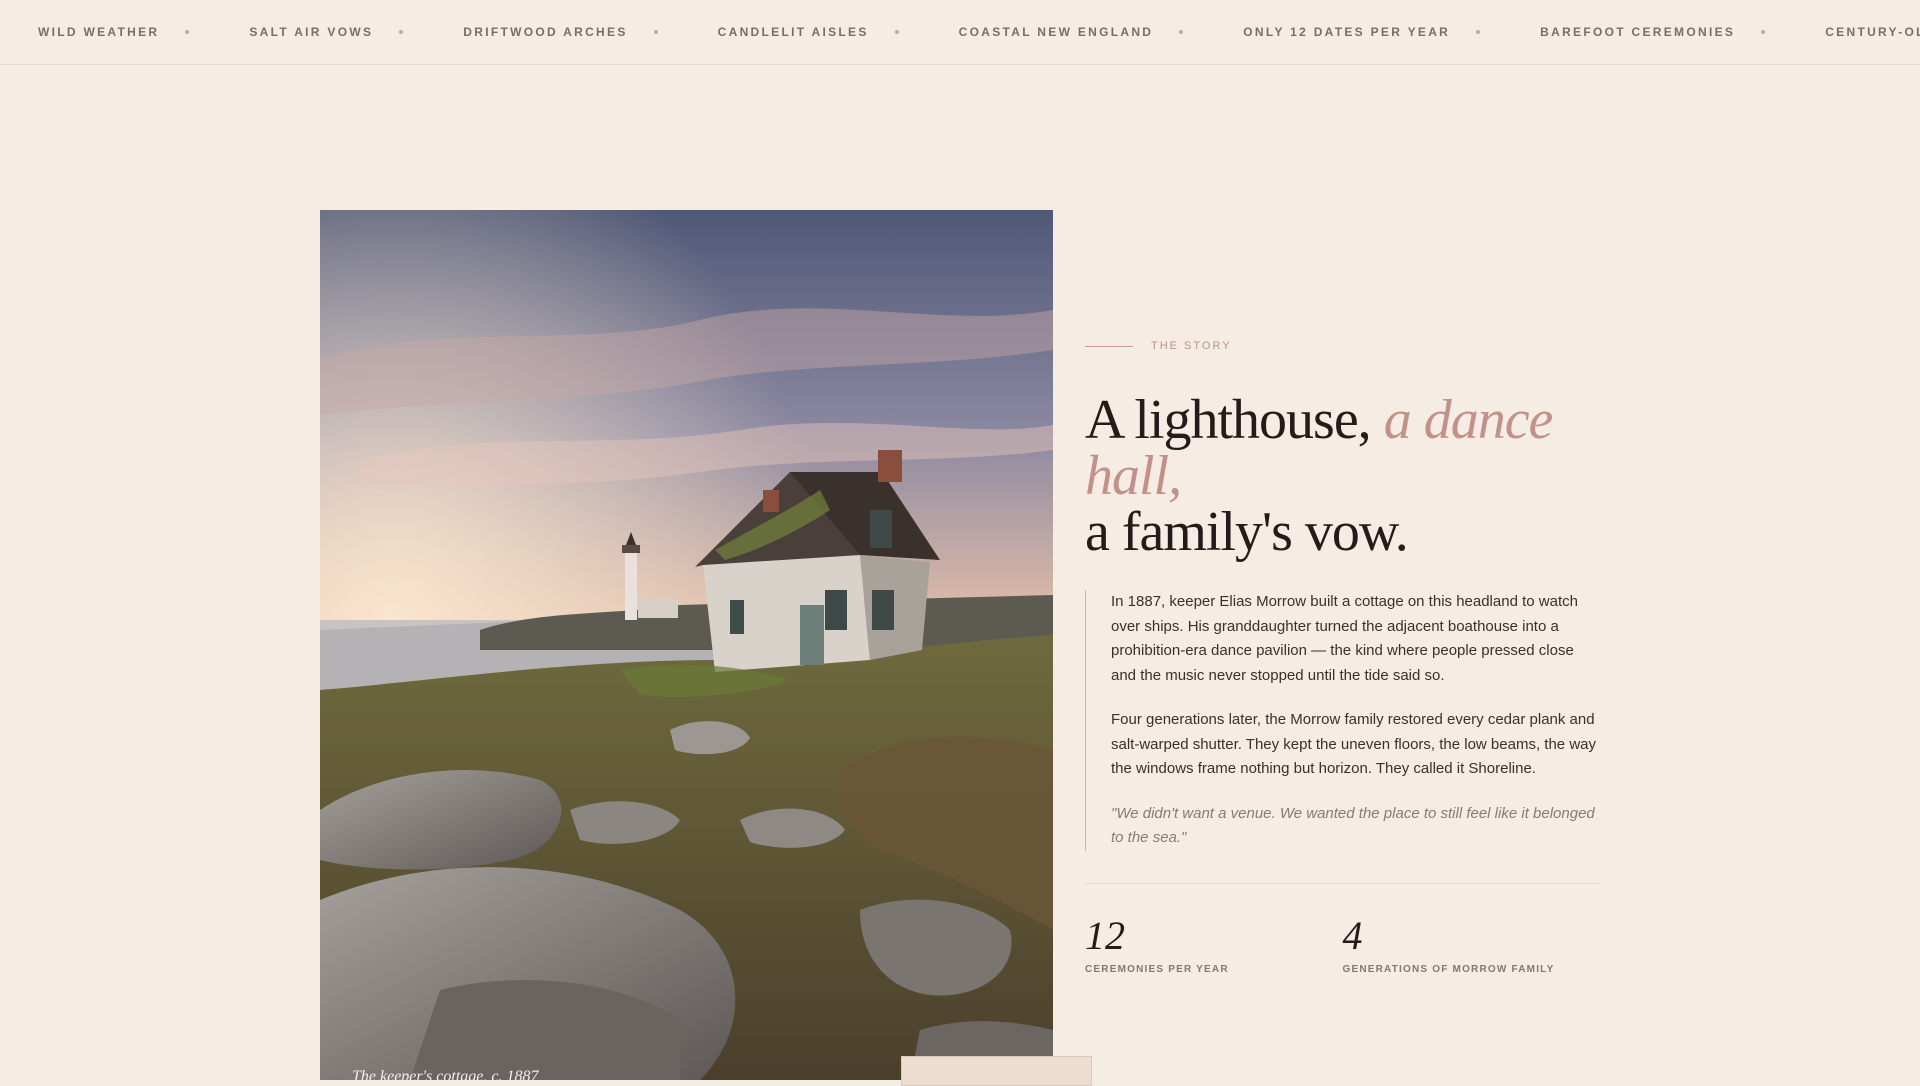  I want to click on stat-caption: CEREMONIES PER YEAR, so click(1157, 969).